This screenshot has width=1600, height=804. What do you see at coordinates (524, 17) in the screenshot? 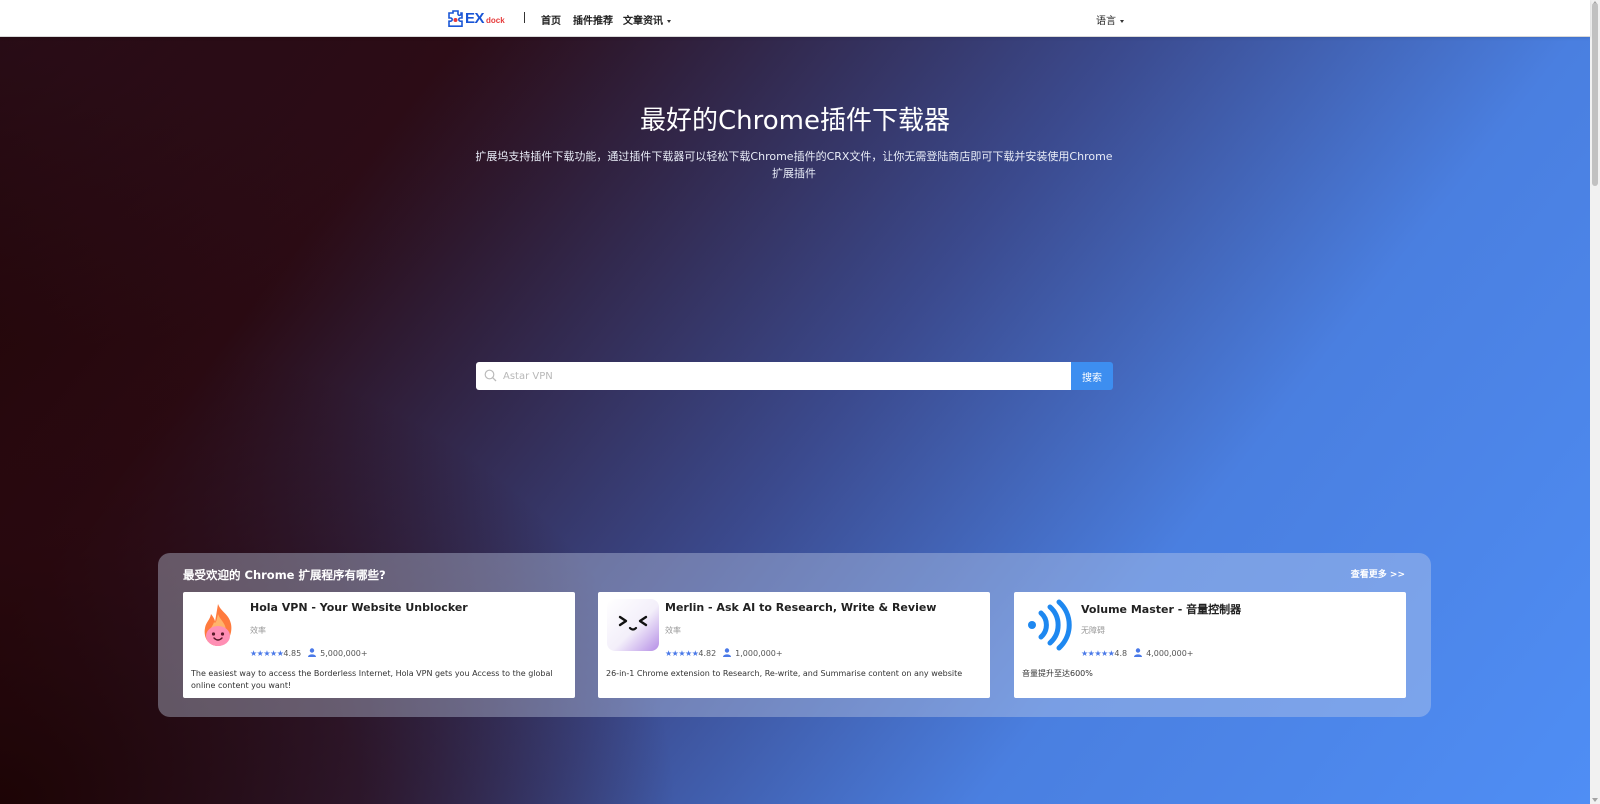
I see `nav-divider` at bounding box center [524, 17].